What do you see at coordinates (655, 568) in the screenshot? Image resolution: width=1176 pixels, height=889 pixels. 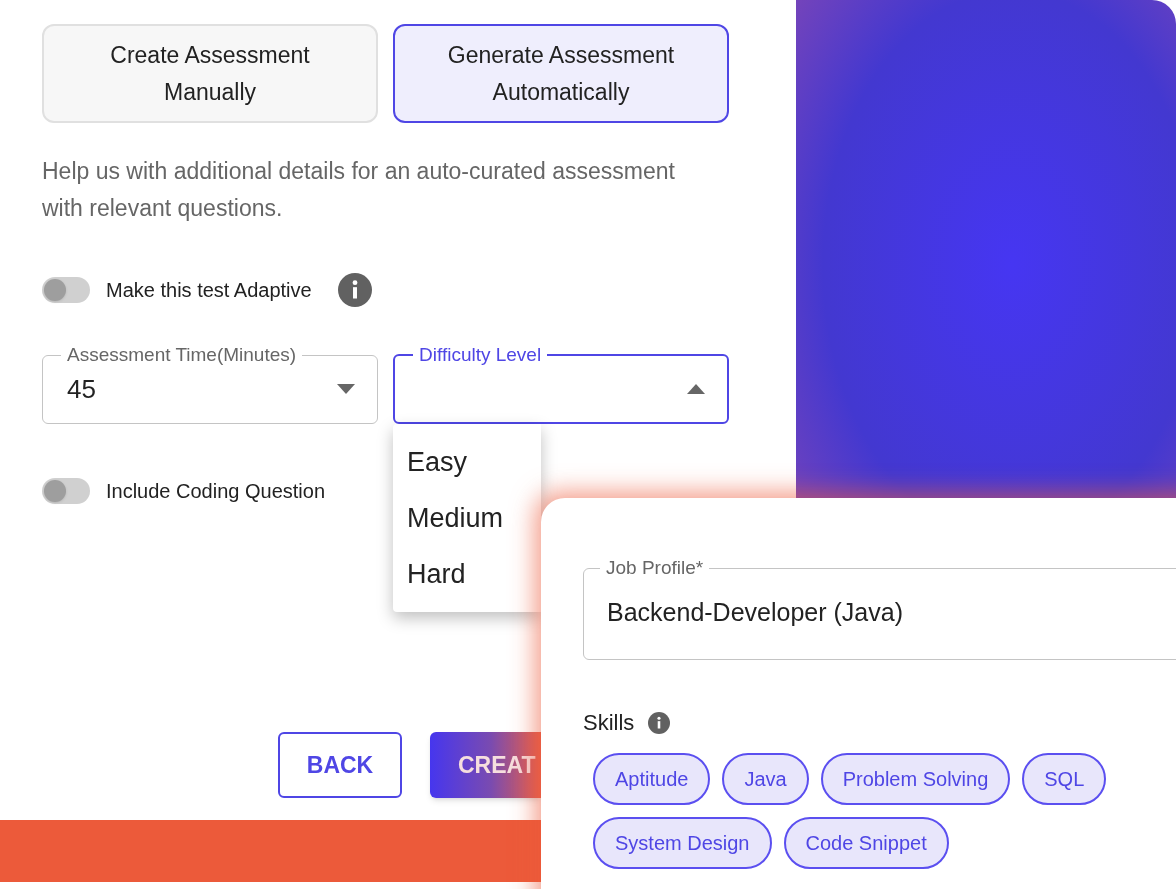 I see `field-label: Job Profile*` at bounding box center [655, 568].